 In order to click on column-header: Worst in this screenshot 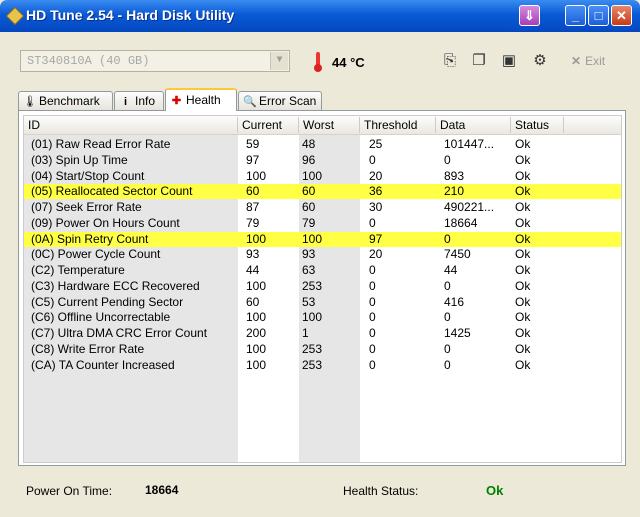, I will do `click(329, 125)`.